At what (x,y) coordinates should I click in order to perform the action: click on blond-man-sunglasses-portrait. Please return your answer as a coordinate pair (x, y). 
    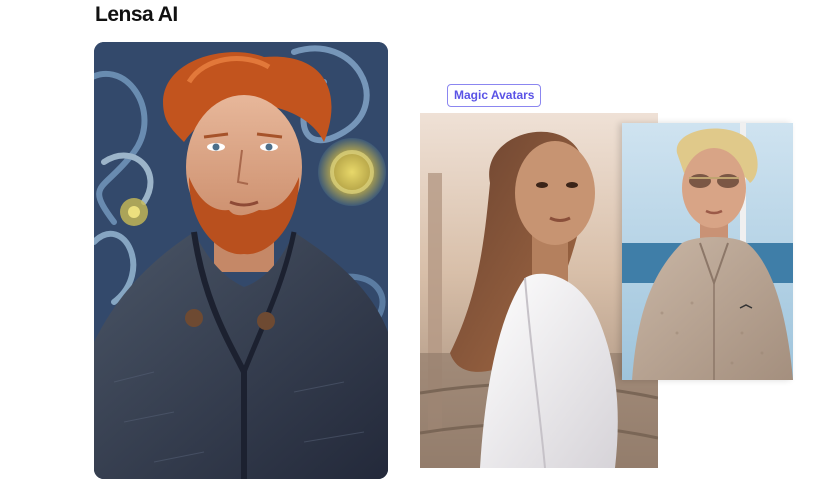
    Looking at the image, I should click on (707, 251).